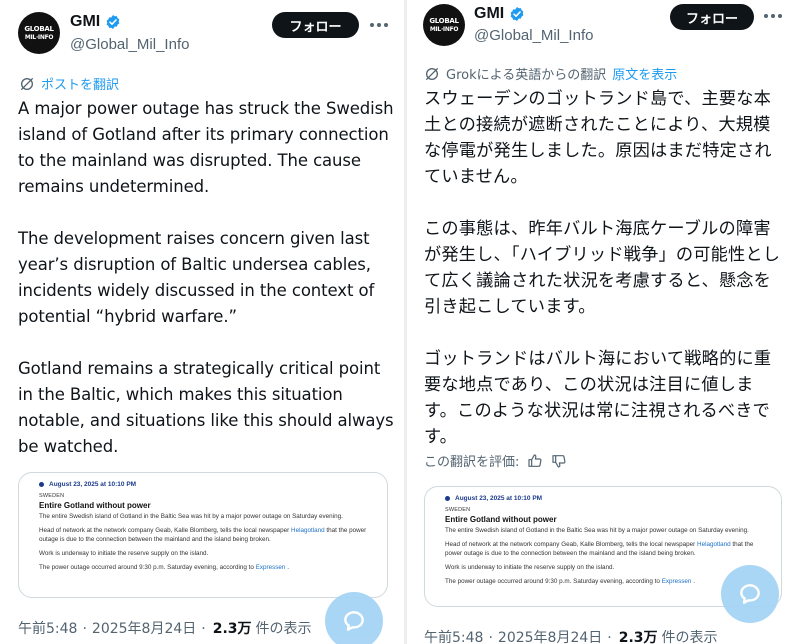  What do you see at coordinates (559, 461) in the screenshot?
I see `thumbs-down-icon` at bounding box center [559, 461].